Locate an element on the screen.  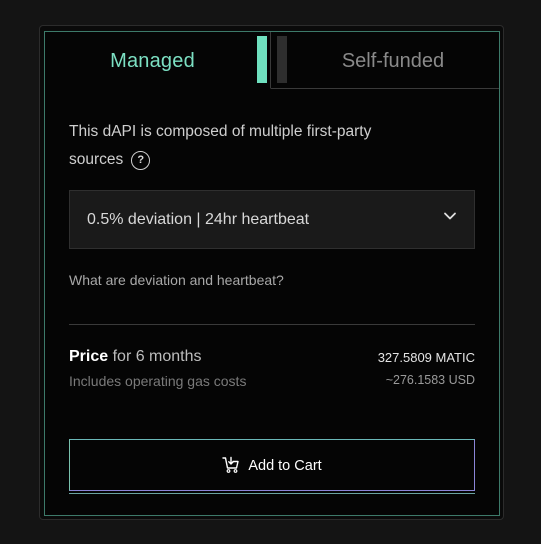
price-matic: 327.5809 MATIC is located at coordinates (426, 357).